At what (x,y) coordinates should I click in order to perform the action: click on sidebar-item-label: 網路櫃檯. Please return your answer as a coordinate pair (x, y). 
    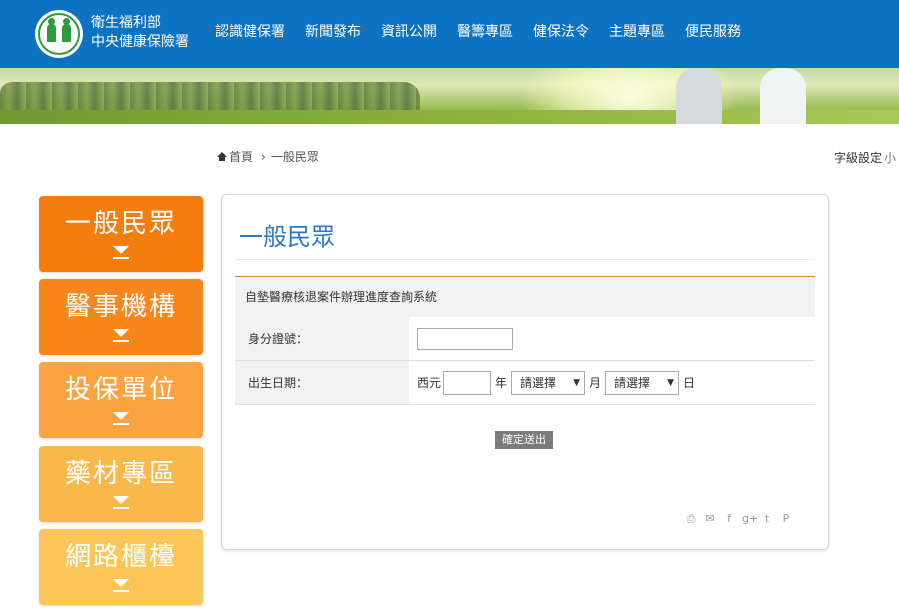
    Looking at the image, I should click on (120, 557).